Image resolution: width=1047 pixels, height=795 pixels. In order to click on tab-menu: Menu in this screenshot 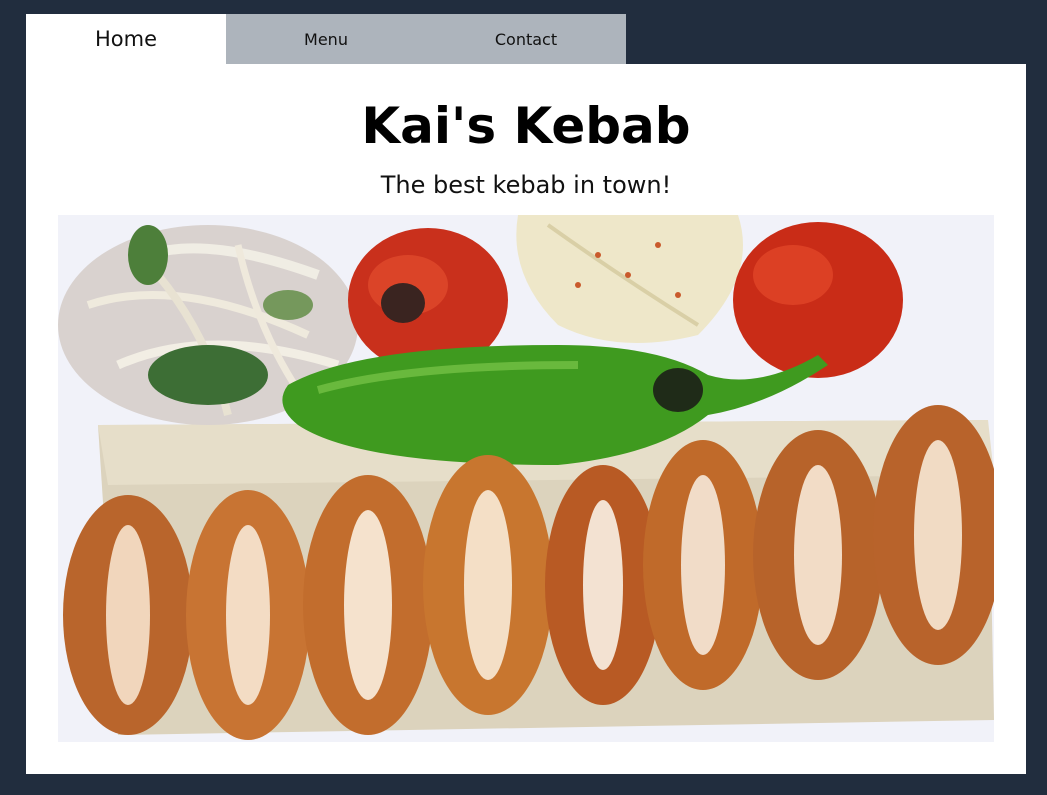, I will do `click(326, 39)`.